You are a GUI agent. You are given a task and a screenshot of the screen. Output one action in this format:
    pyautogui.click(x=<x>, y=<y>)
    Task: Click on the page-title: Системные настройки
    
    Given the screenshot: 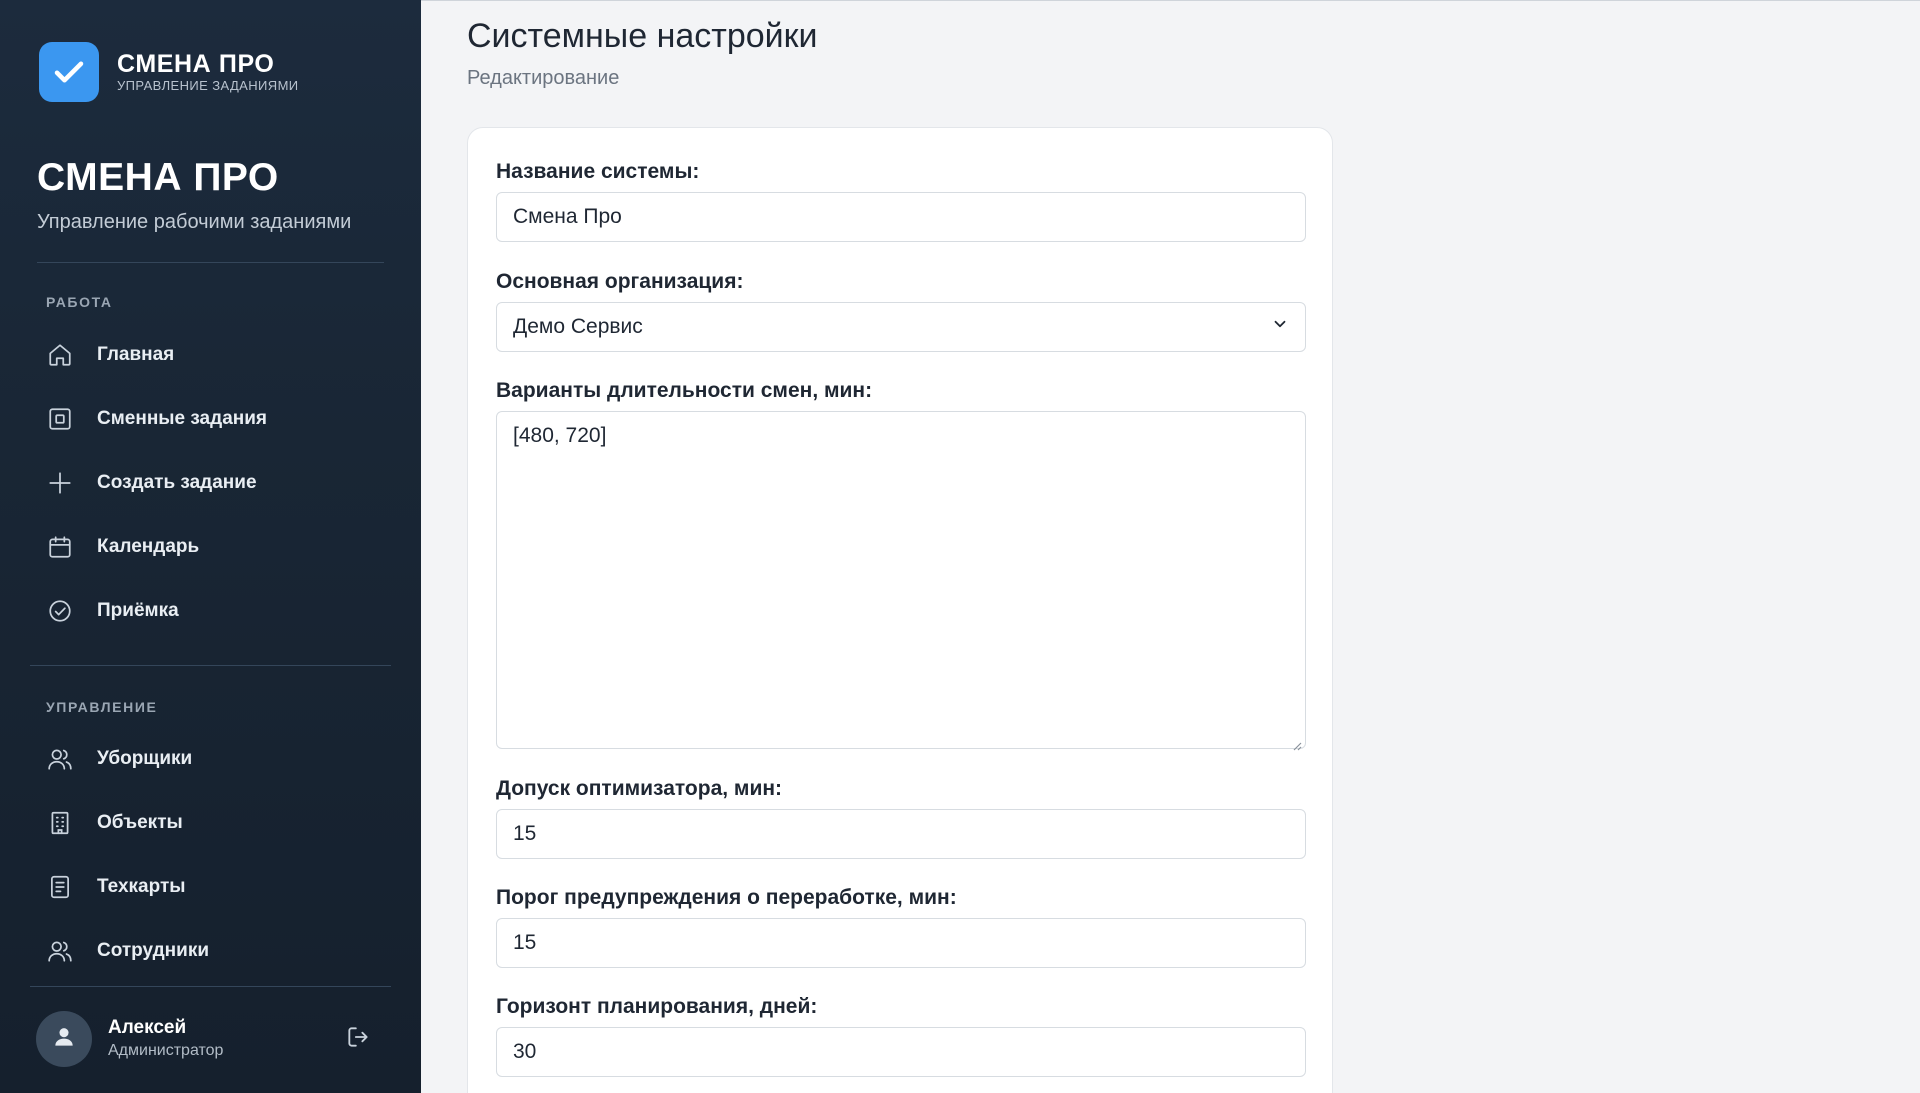 What is the action you would take?
    pyautogui.click(x=642, y=36)
    